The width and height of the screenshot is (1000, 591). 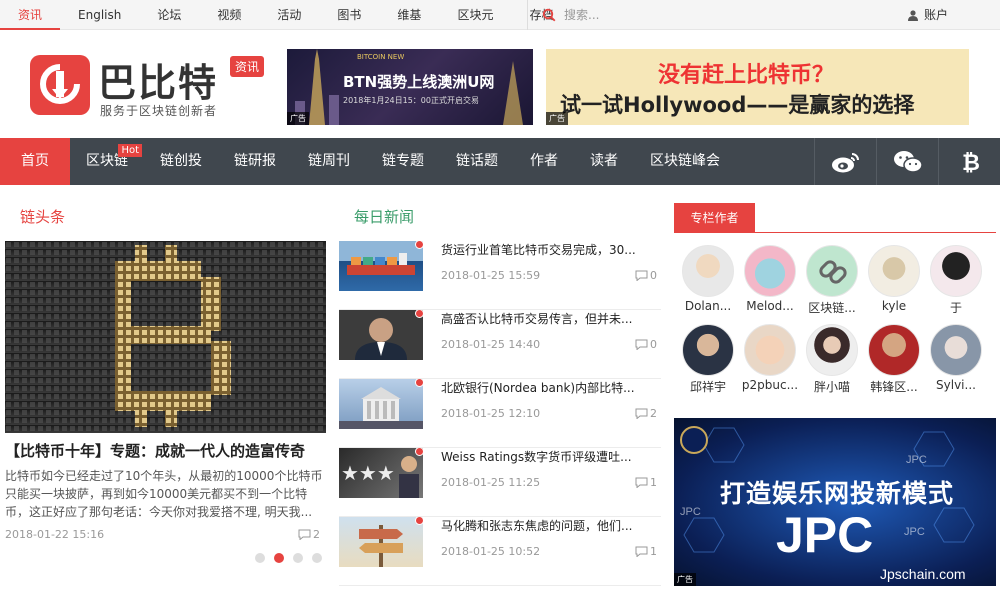 What do you see at coordinates (500, 344) in the screenshot?
I see `list-item: 高盛否认比特币交易传言，但并未... 2018-01-25 14:40 0` at bounding box center [500, 344].